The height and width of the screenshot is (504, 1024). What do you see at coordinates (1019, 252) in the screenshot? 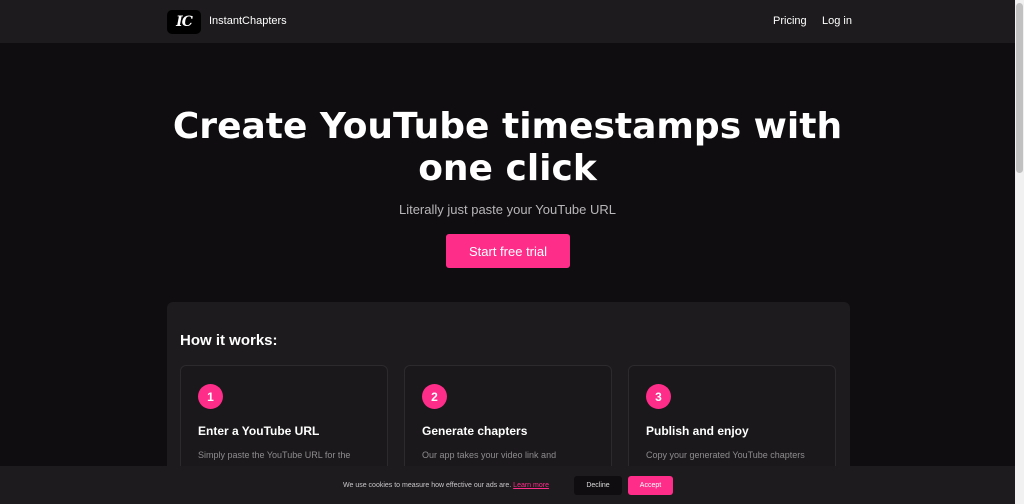
I see `scrollbar` at bounding box center [1019, 252].